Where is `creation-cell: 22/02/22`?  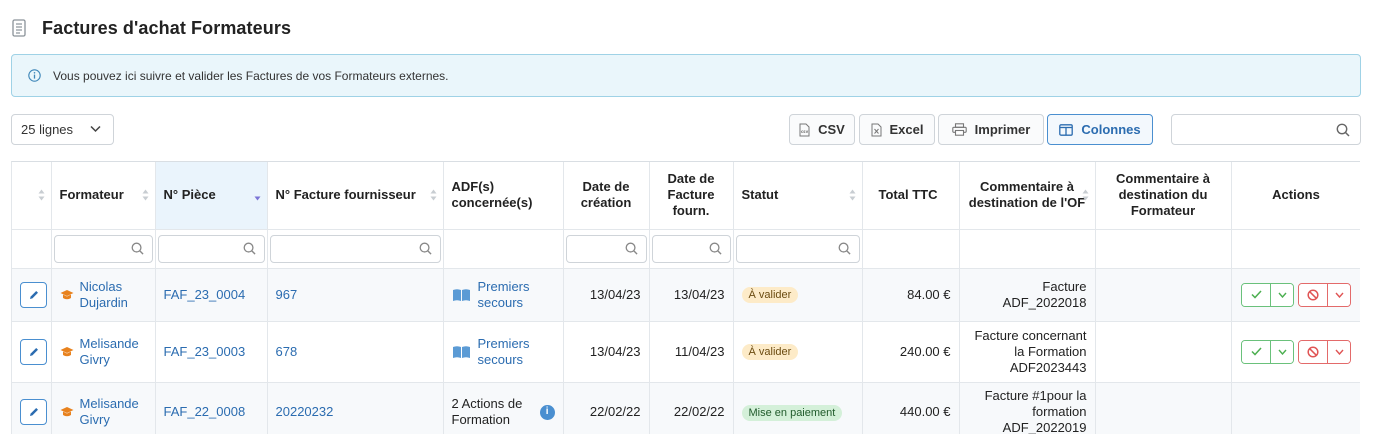 creation-cell: 22/02/22 is located at coordinates (606, 408).